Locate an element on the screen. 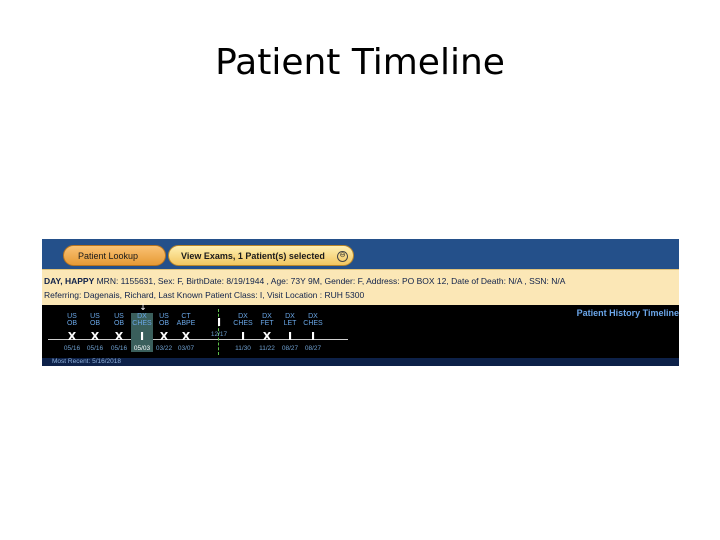 This screenshot has width=720, height=540. timeline-exam-5: US OB X 03/22 is located at coordinates (164, 332).